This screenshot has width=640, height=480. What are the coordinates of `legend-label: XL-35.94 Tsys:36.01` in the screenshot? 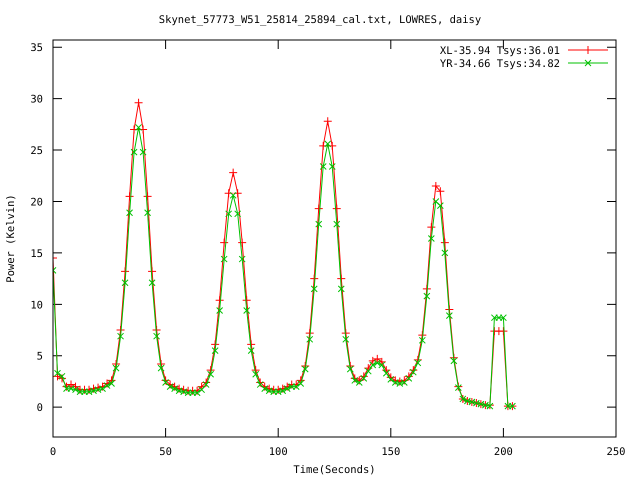 It's located at (500, 51).